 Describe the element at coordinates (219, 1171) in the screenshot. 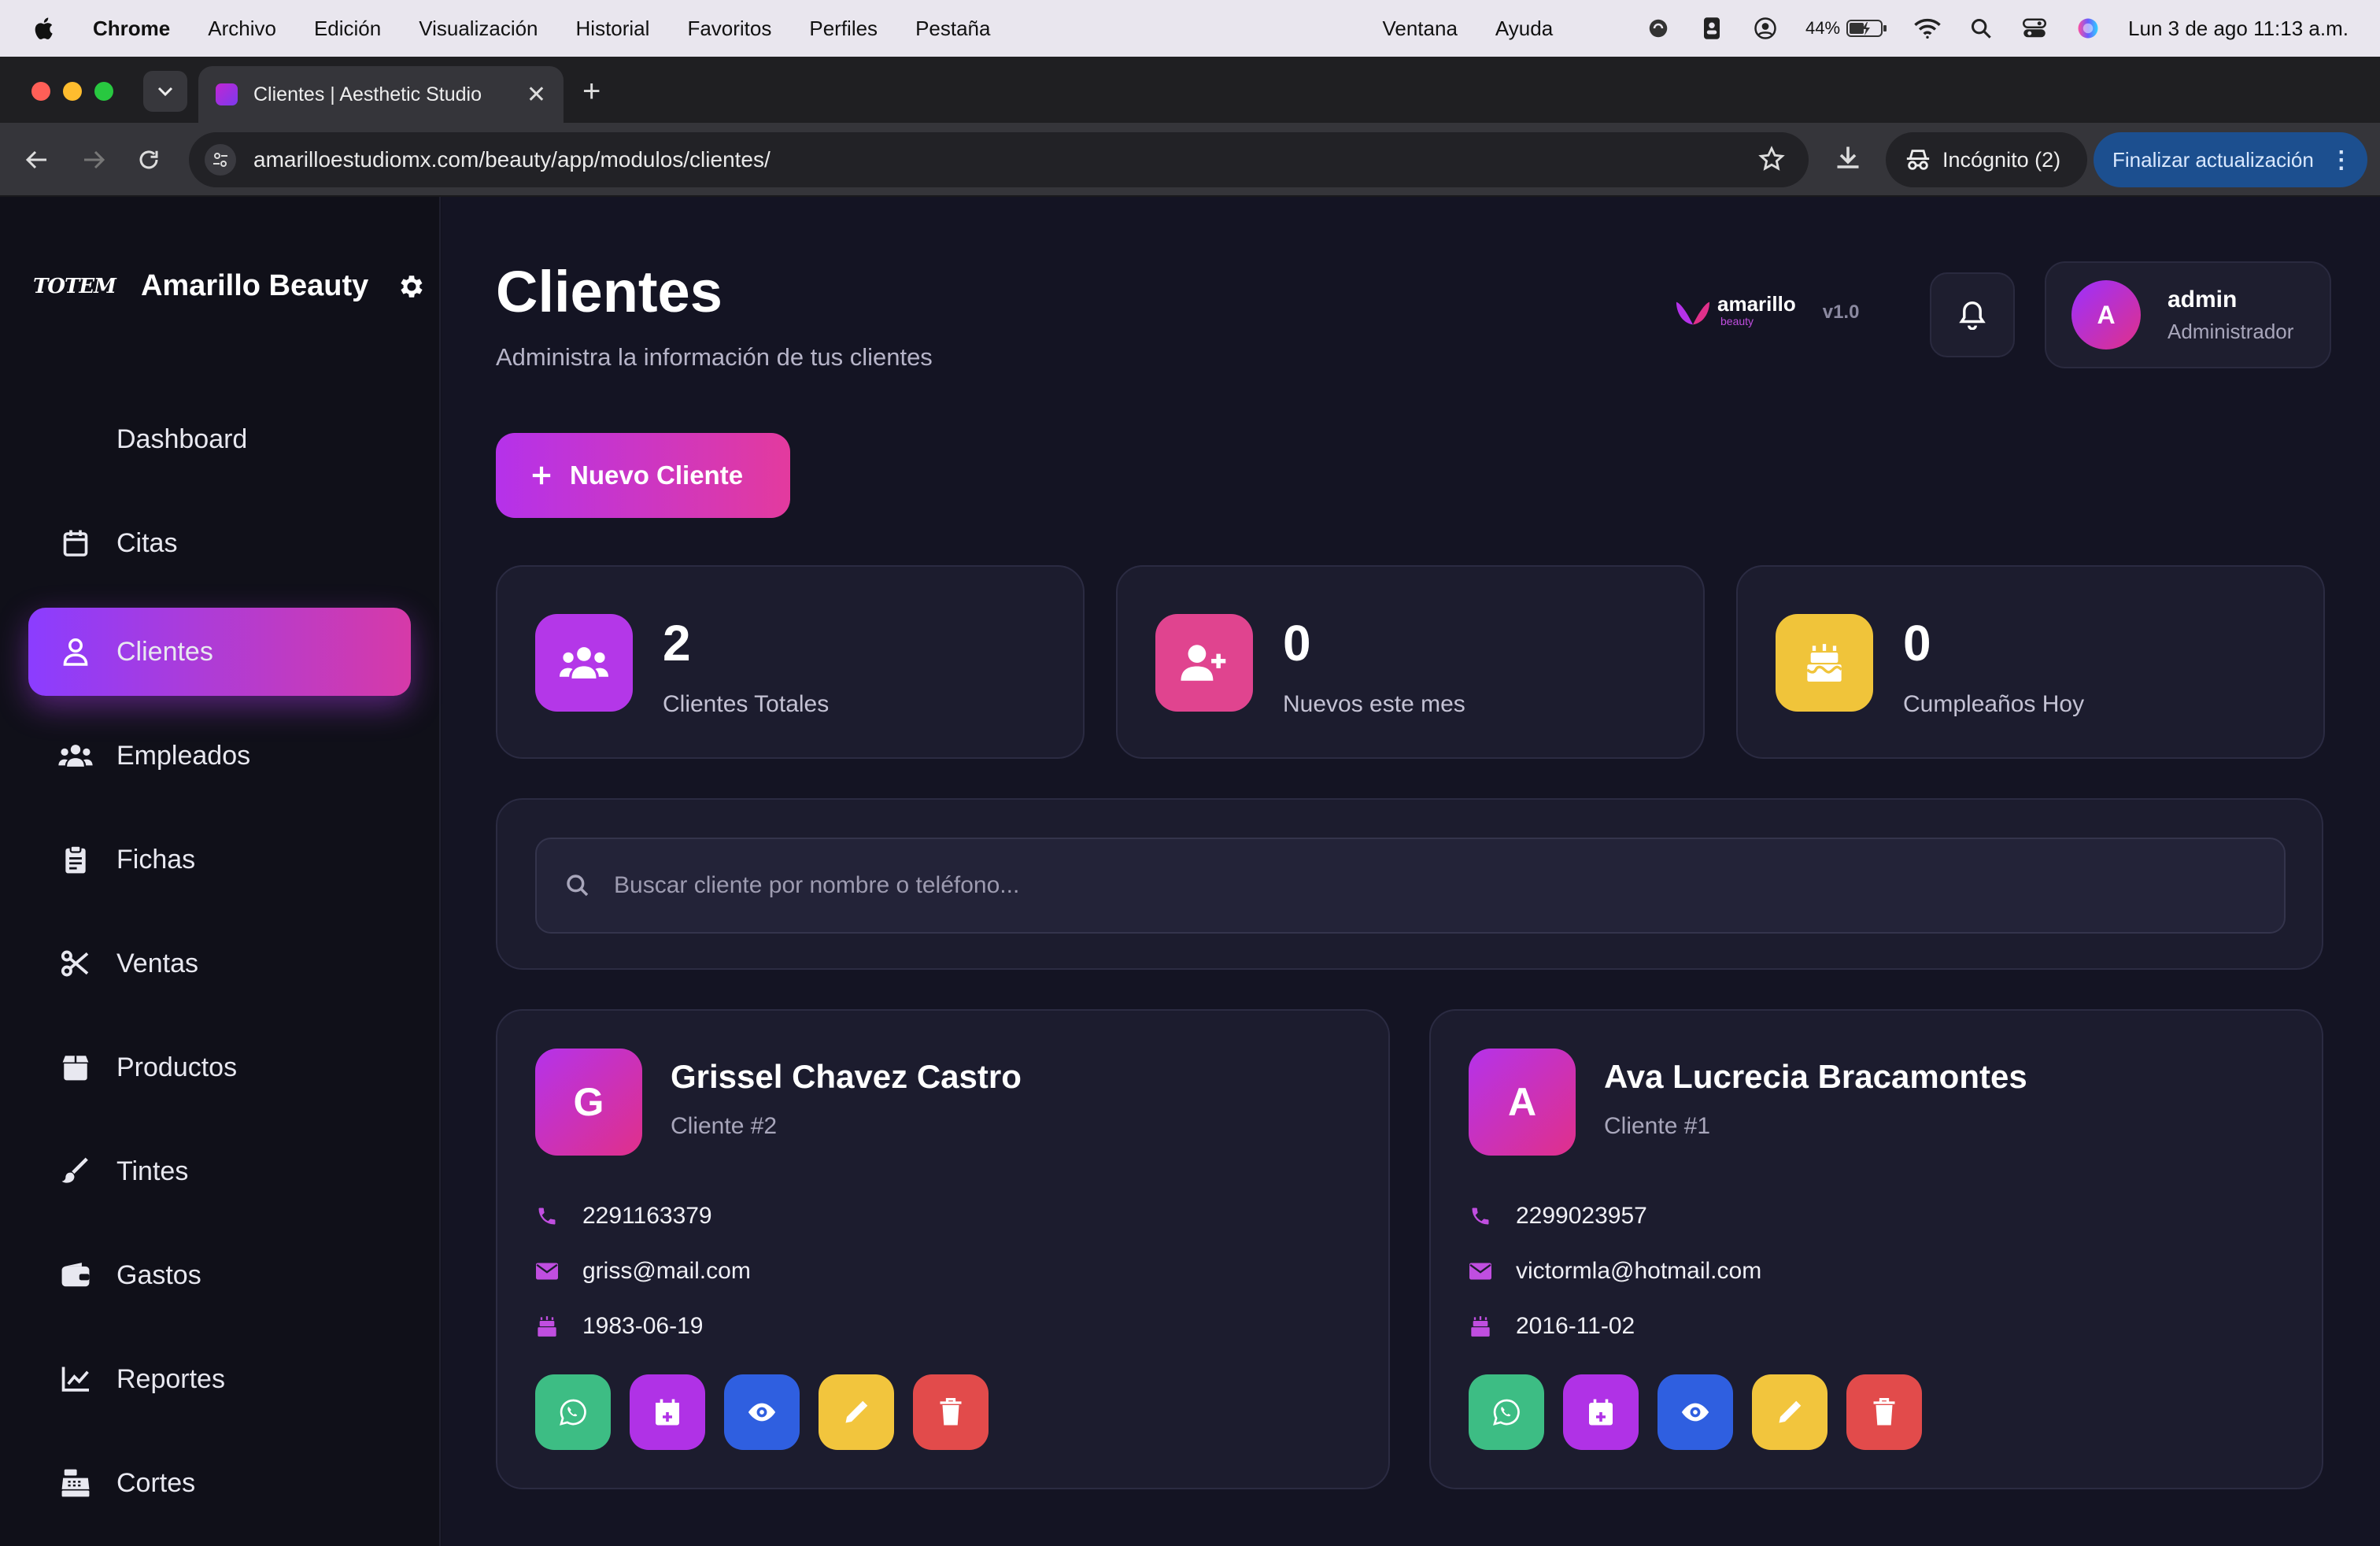

I see `sidebar-item-tintes: Tintes` at that location.